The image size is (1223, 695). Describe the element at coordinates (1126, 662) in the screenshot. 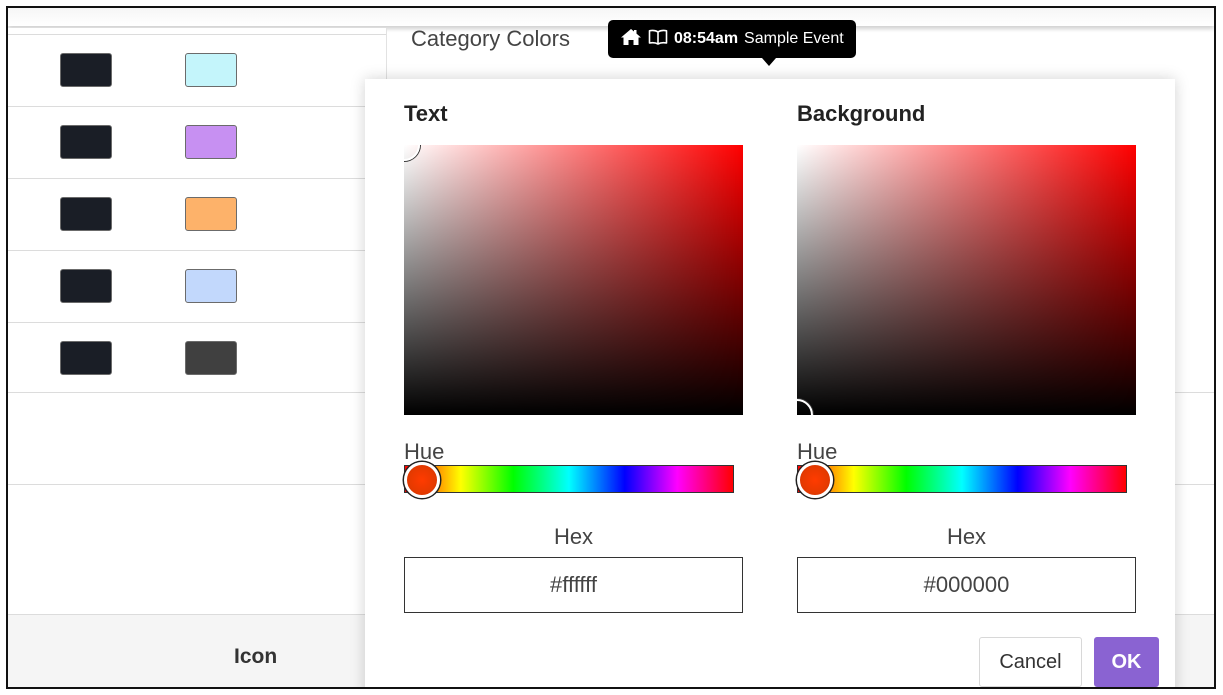

I see `ok-button: OK` at that location.